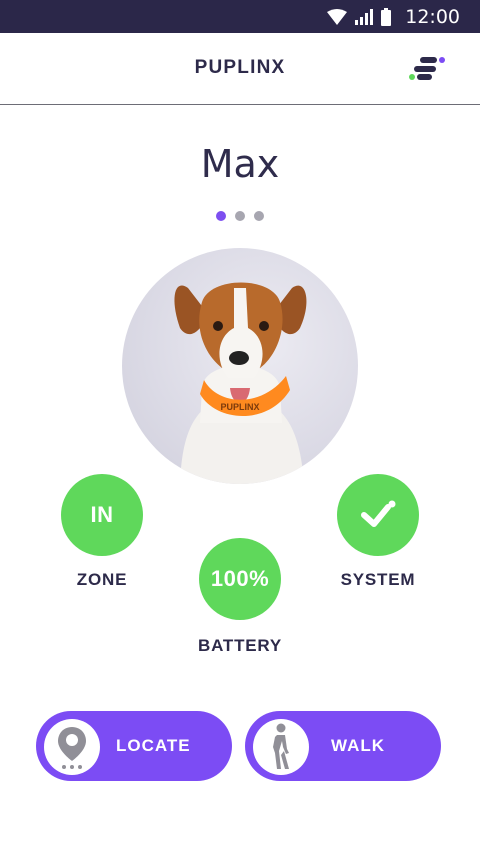 The width and height of the screenshot is (480, 854). I want to click on app-bar: PUPLINX, so click(240, 69).